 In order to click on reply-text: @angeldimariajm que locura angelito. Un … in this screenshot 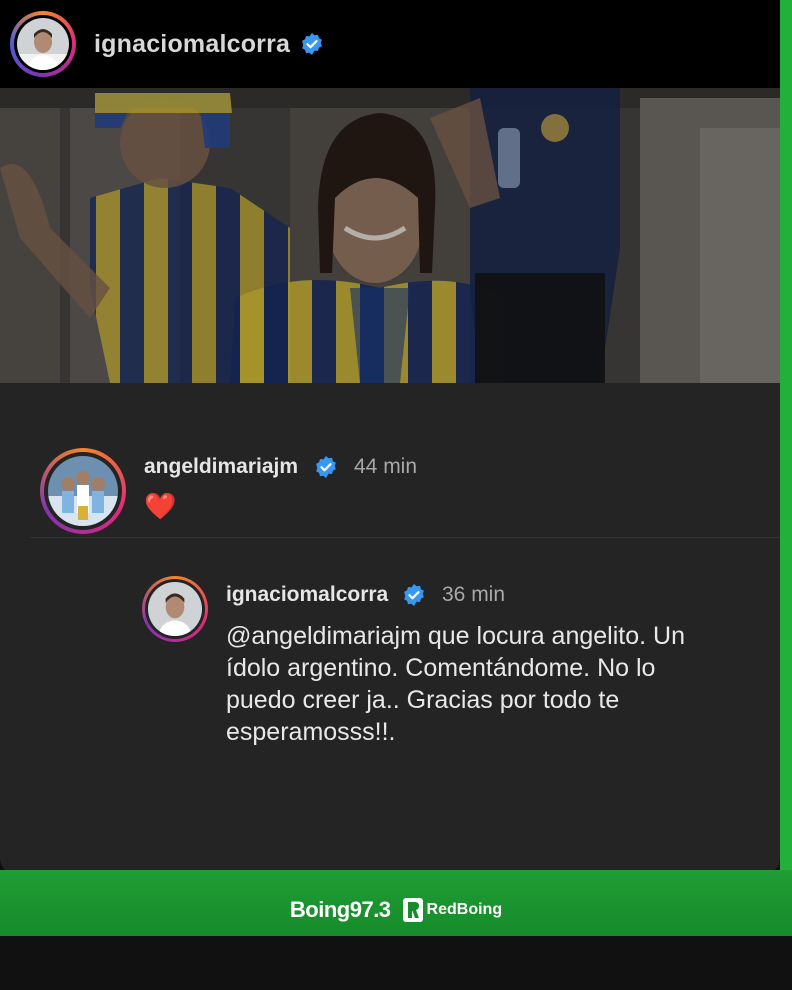, I will do `click(476, 684)`.